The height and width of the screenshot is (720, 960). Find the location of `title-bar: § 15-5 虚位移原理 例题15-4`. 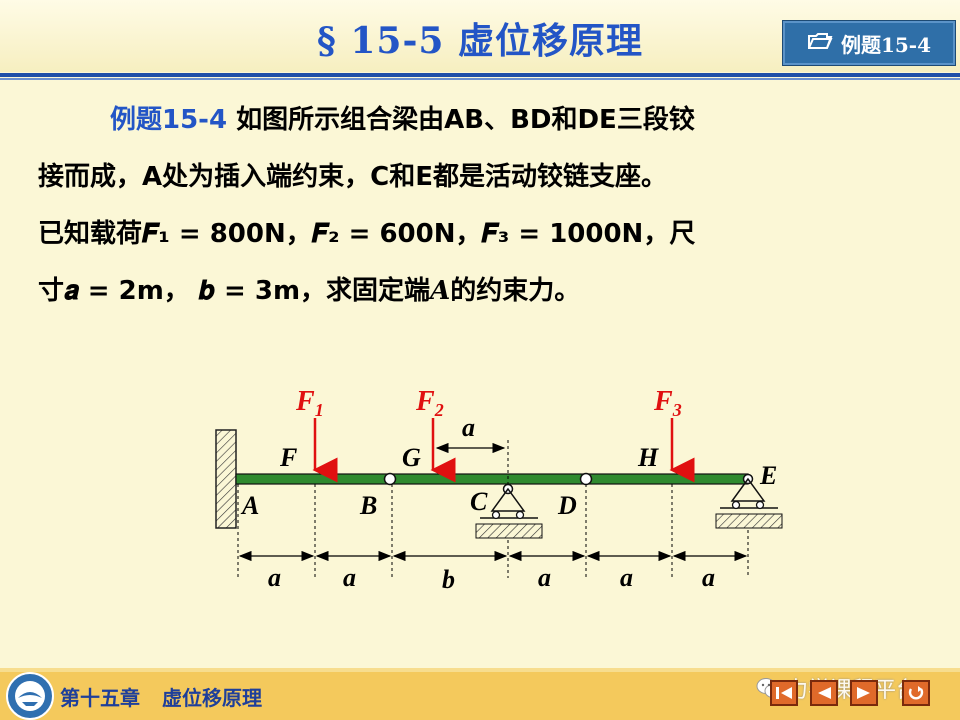

title-bar: § 15-5 虚位移原理 例题15-4 is located at coordinates (480, 40).